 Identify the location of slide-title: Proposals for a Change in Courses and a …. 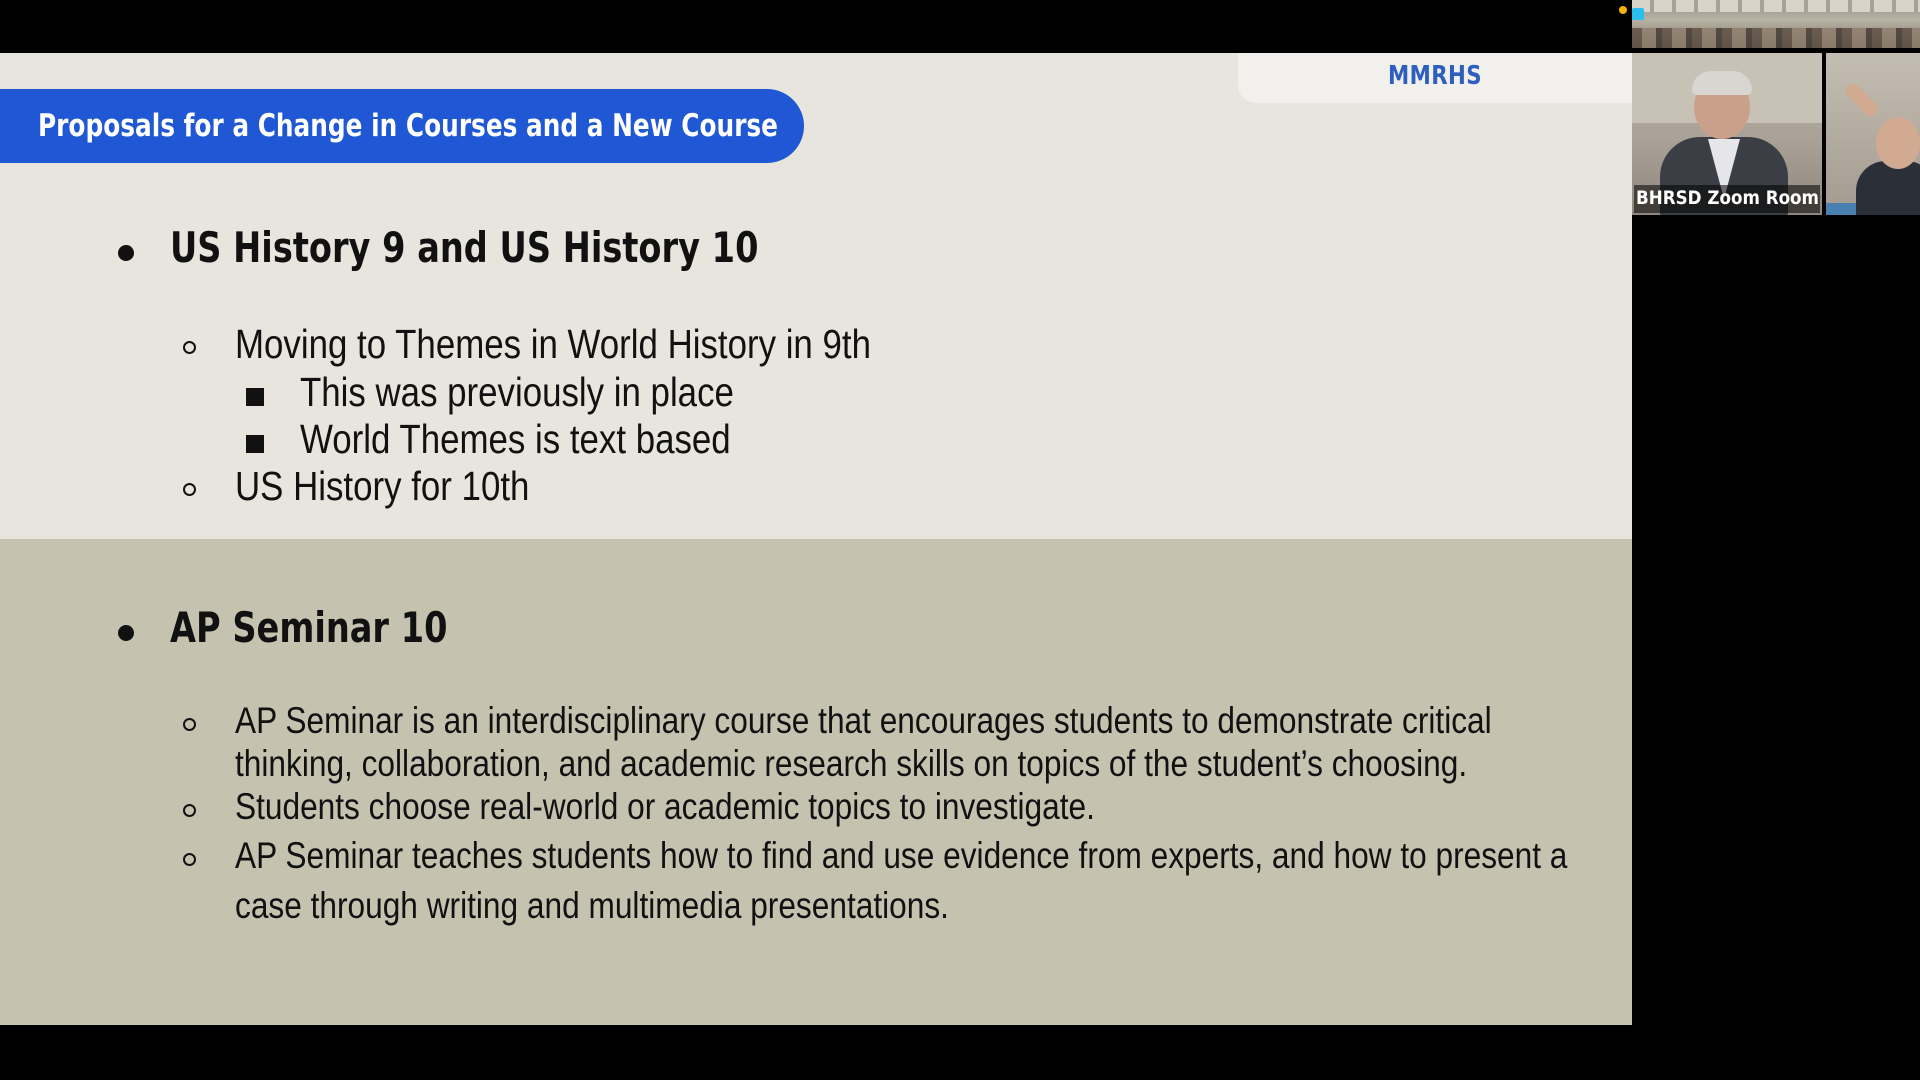
(408, 126).